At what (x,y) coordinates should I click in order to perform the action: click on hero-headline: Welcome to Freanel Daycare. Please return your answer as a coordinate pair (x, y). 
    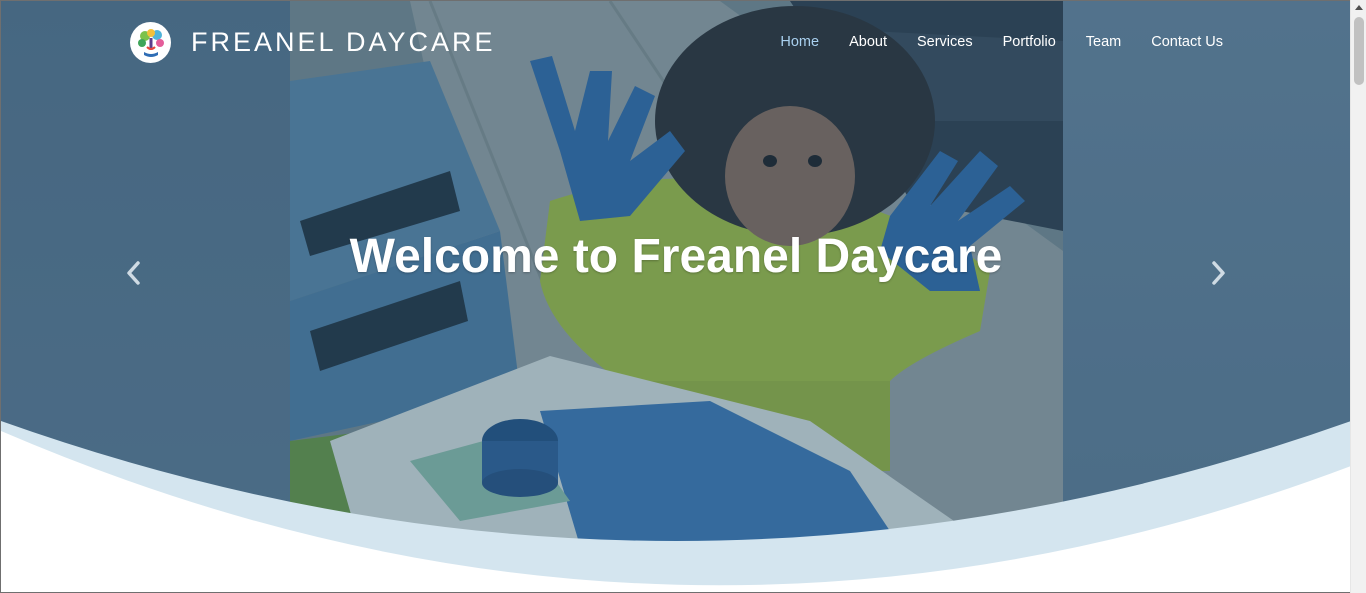
    Looking at the image, I should click on (676, 256).